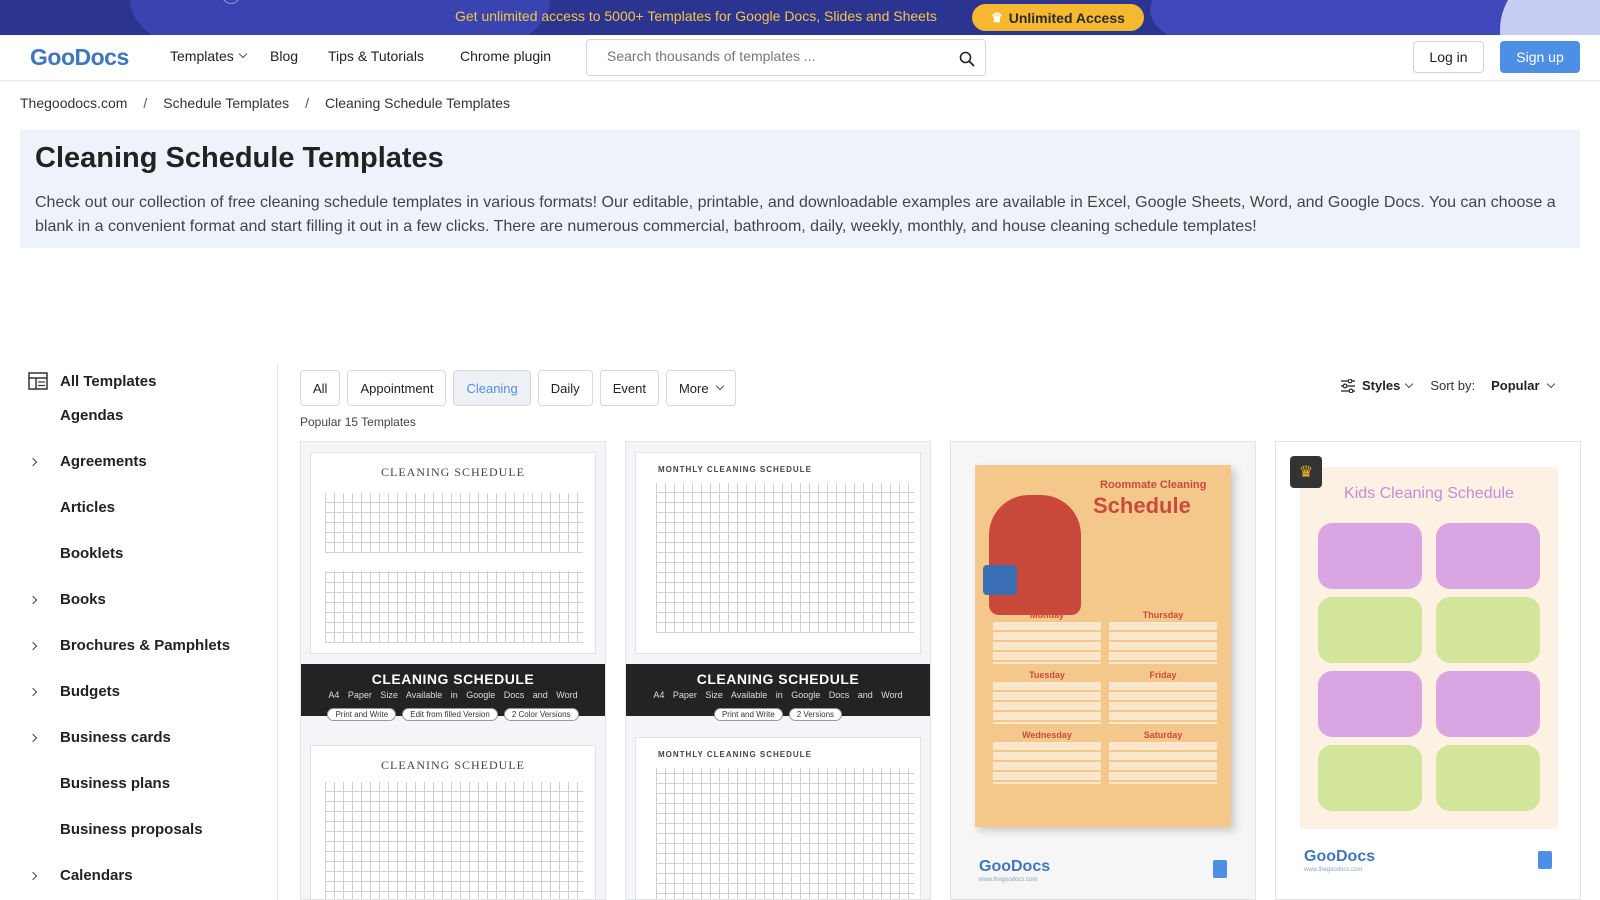  I want to click on day-block: Thursday, so click(1163, 637).